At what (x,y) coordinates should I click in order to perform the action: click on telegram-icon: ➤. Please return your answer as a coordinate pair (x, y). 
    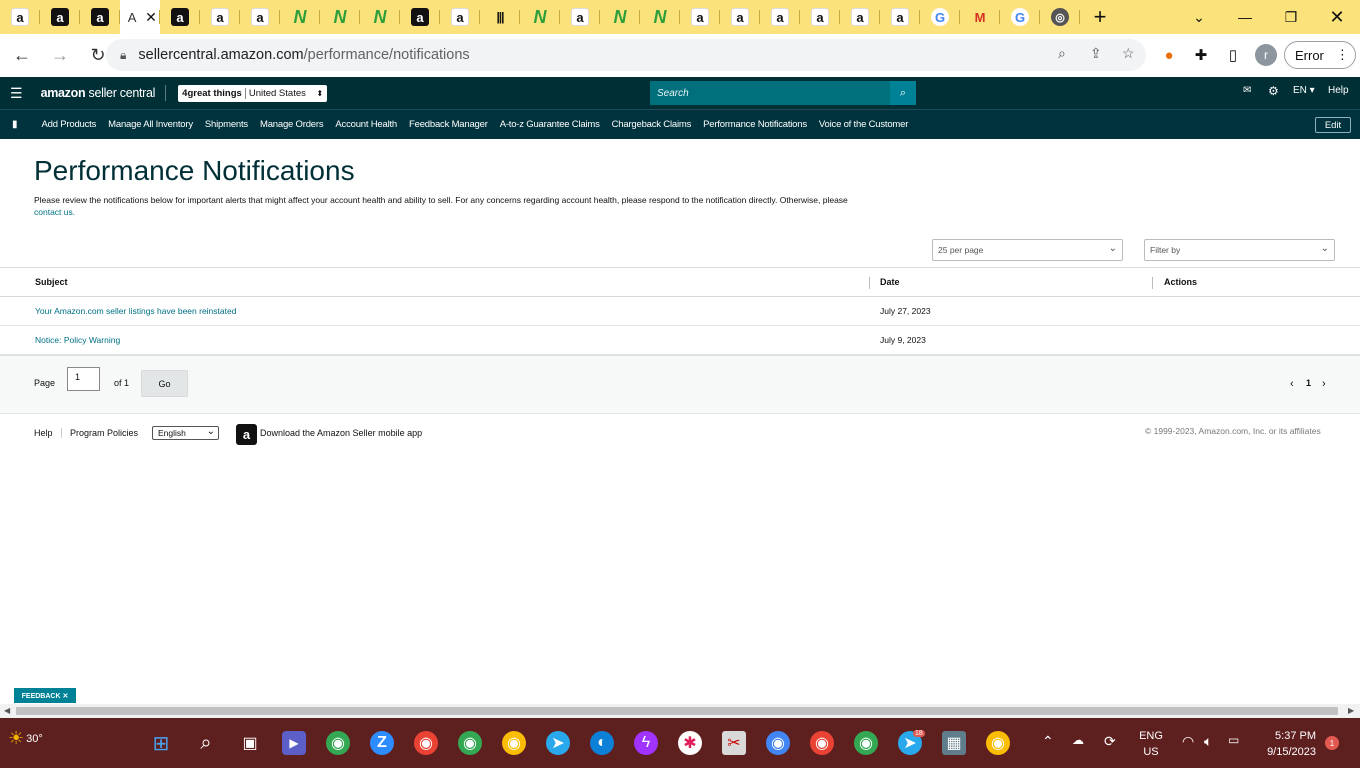
    Looking at the image, I should click on (558, 743).